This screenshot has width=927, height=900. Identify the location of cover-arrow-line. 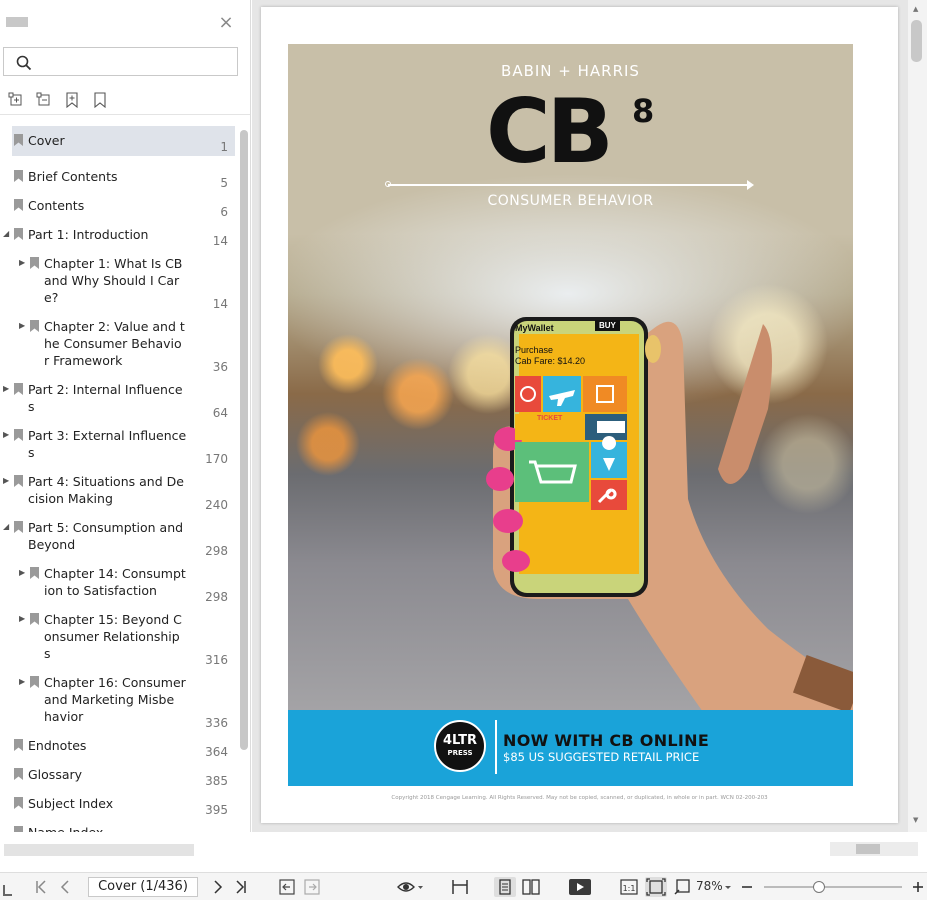
(569, 185).